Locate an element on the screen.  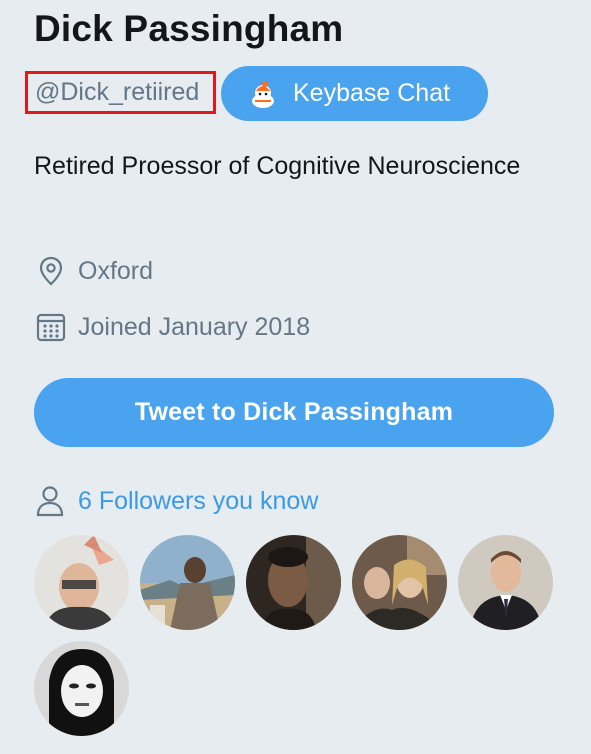
followers-you-know-row: 6 Followers you know is located at coordinates (176, 501).